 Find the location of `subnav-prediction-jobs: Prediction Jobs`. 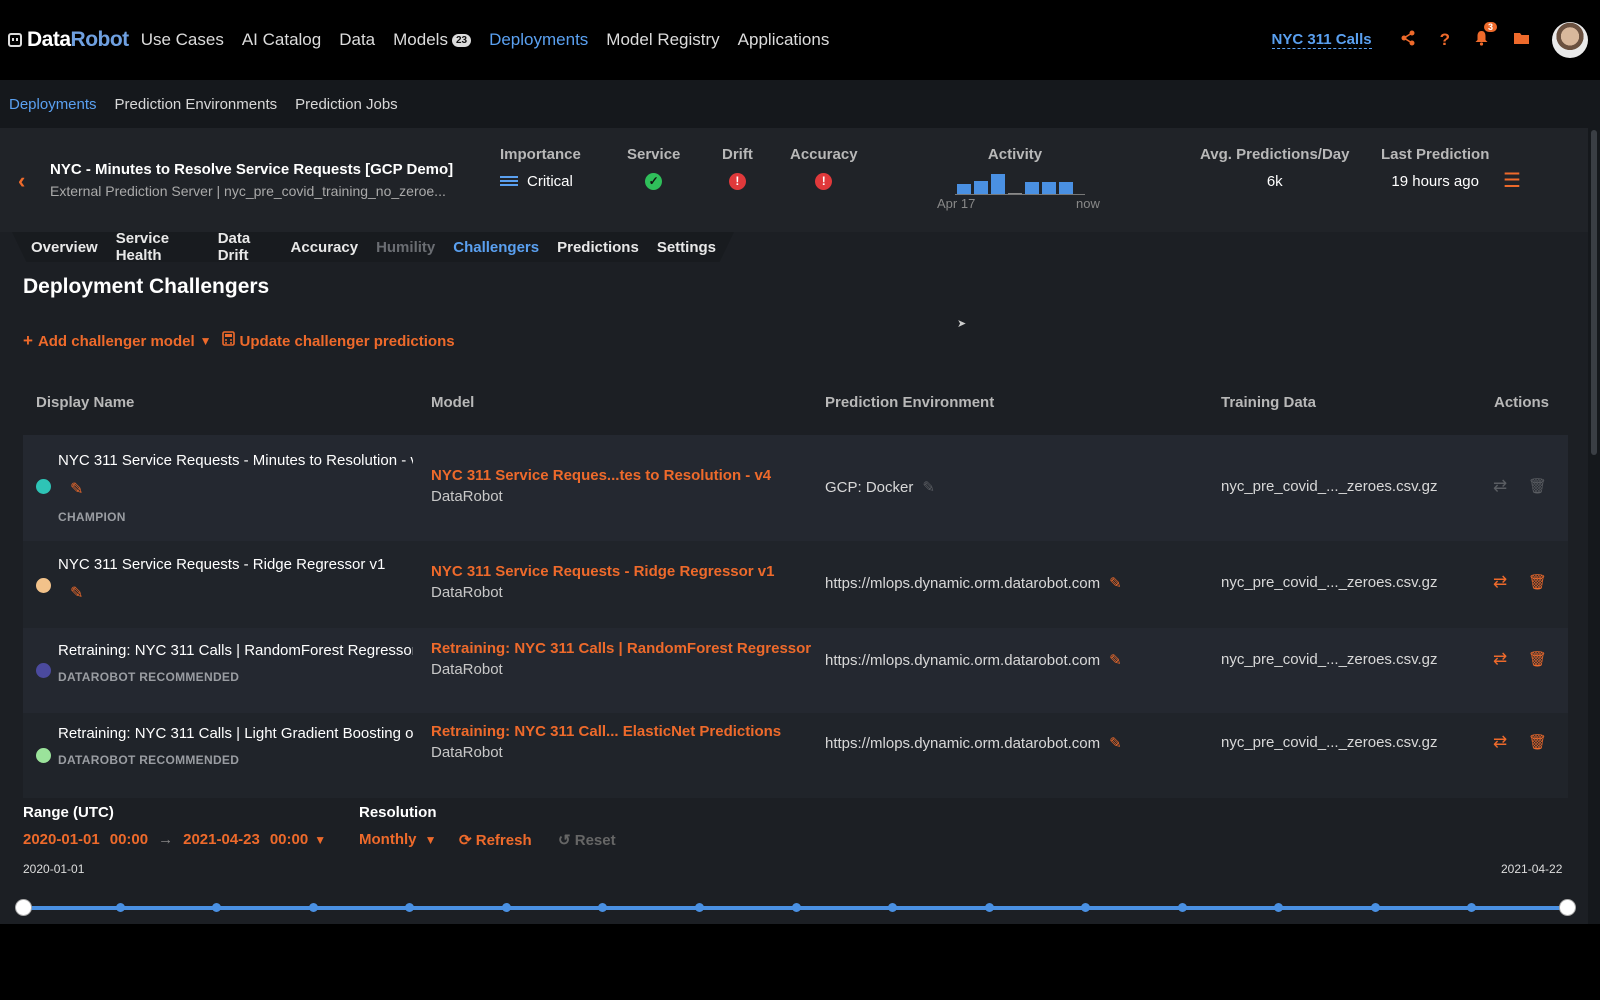

subnav-prediction-jobs: Prediction Jobs is located at coordinates (346, 104).